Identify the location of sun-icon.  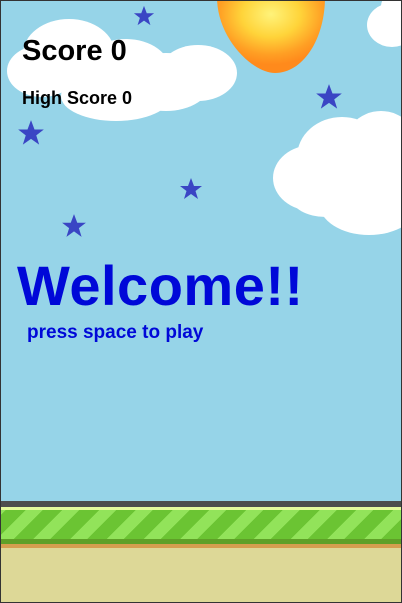
(271, 37).